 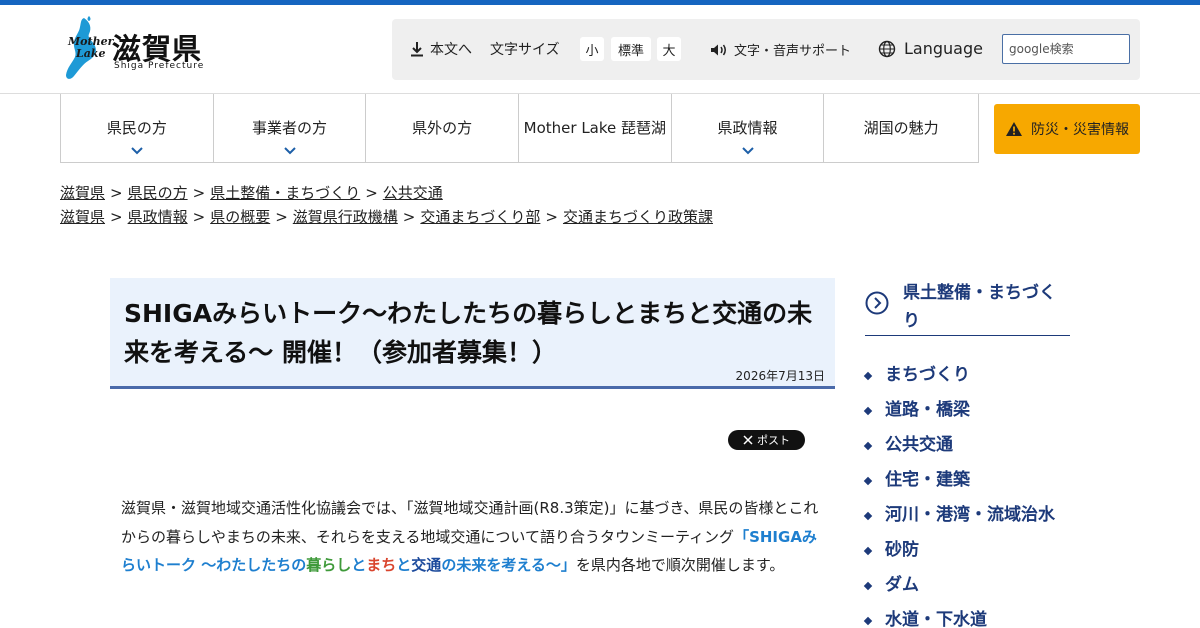 What do you see at coordinates (600, 2) in the screenshot?
I see `top-accent-bar` at bounding box center [600, 2].